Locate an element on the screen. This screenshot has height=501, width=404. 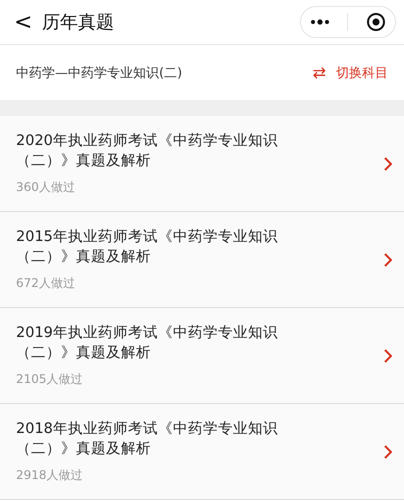
back-button: < is located at coordinates (28, 22).